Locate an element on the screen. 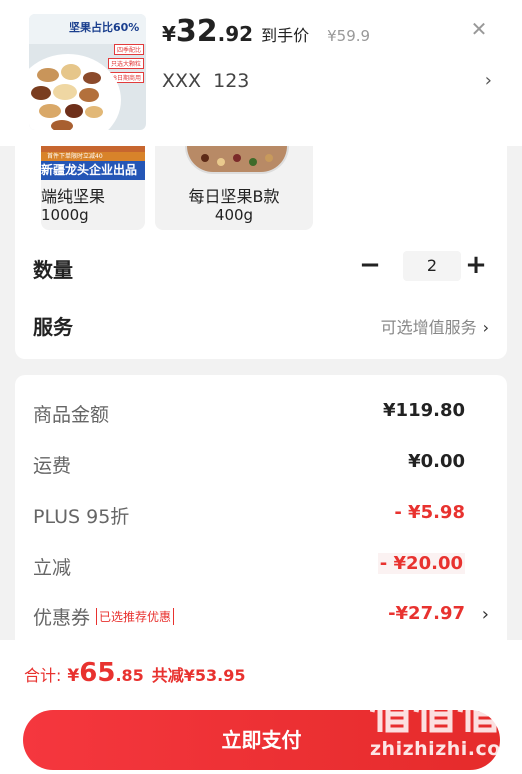 The image size is (522, 774). order-total: 合计: ¥ 65 .85 共减¥53.95 is located at coordinates (135, 673).